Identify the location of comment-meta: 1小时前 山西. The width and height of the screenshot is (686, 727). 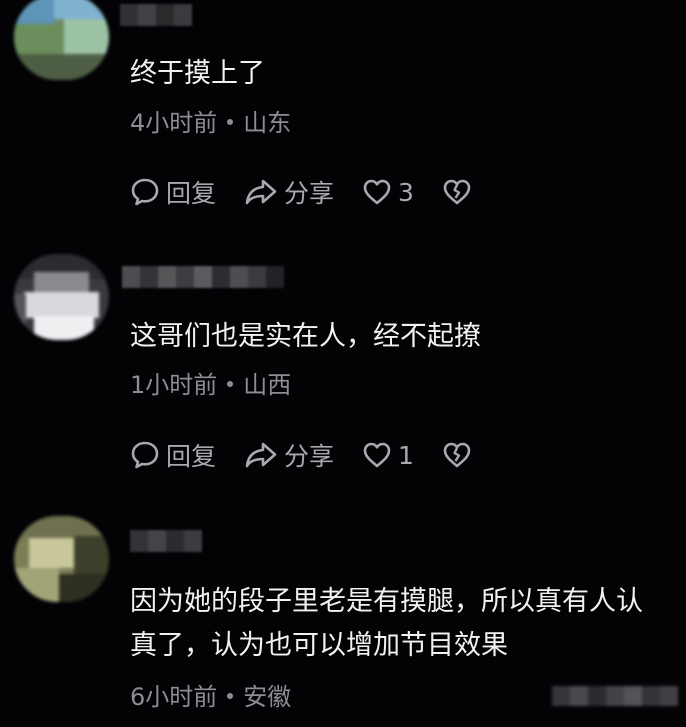
(210, 385).